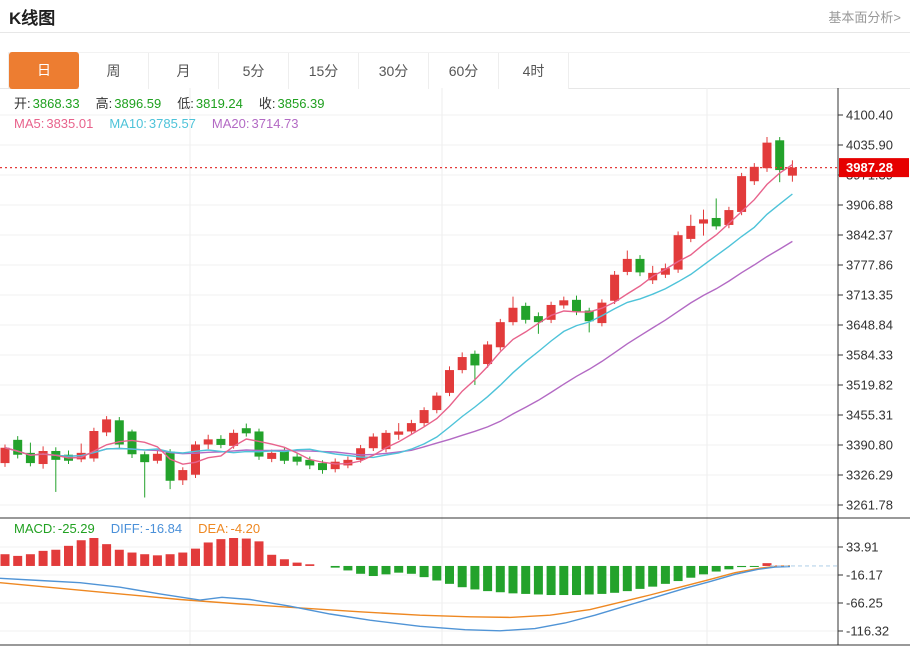 Image resolution: width=910 pixels, height=652 pixels. Describe the element at coordinates (869, 205) in the screenshot. I see `y-axis-label: 3906.88` at that location.